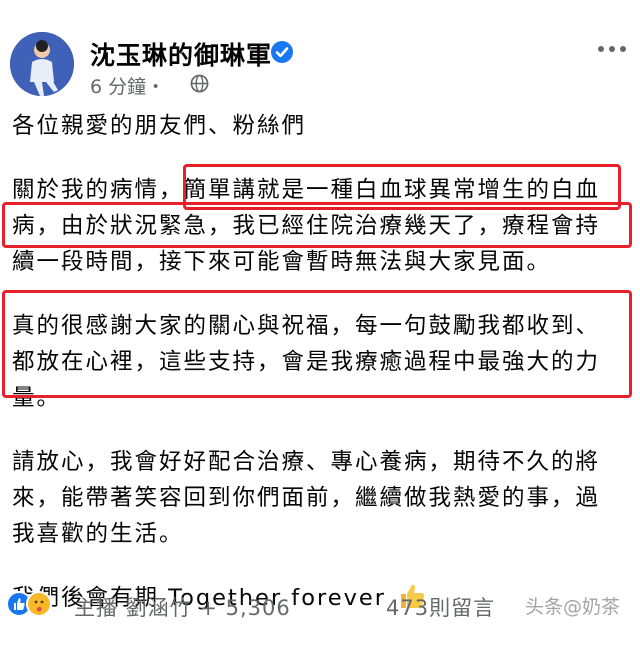 The height and width of the screenshot is (650, 640). What do you see at coordinates (306, 226) in the screenshot?
I see `text-line: 病，由於狀況緊急，我已經住院治療幾天了，療程會持` at bounding box center [306, 226].